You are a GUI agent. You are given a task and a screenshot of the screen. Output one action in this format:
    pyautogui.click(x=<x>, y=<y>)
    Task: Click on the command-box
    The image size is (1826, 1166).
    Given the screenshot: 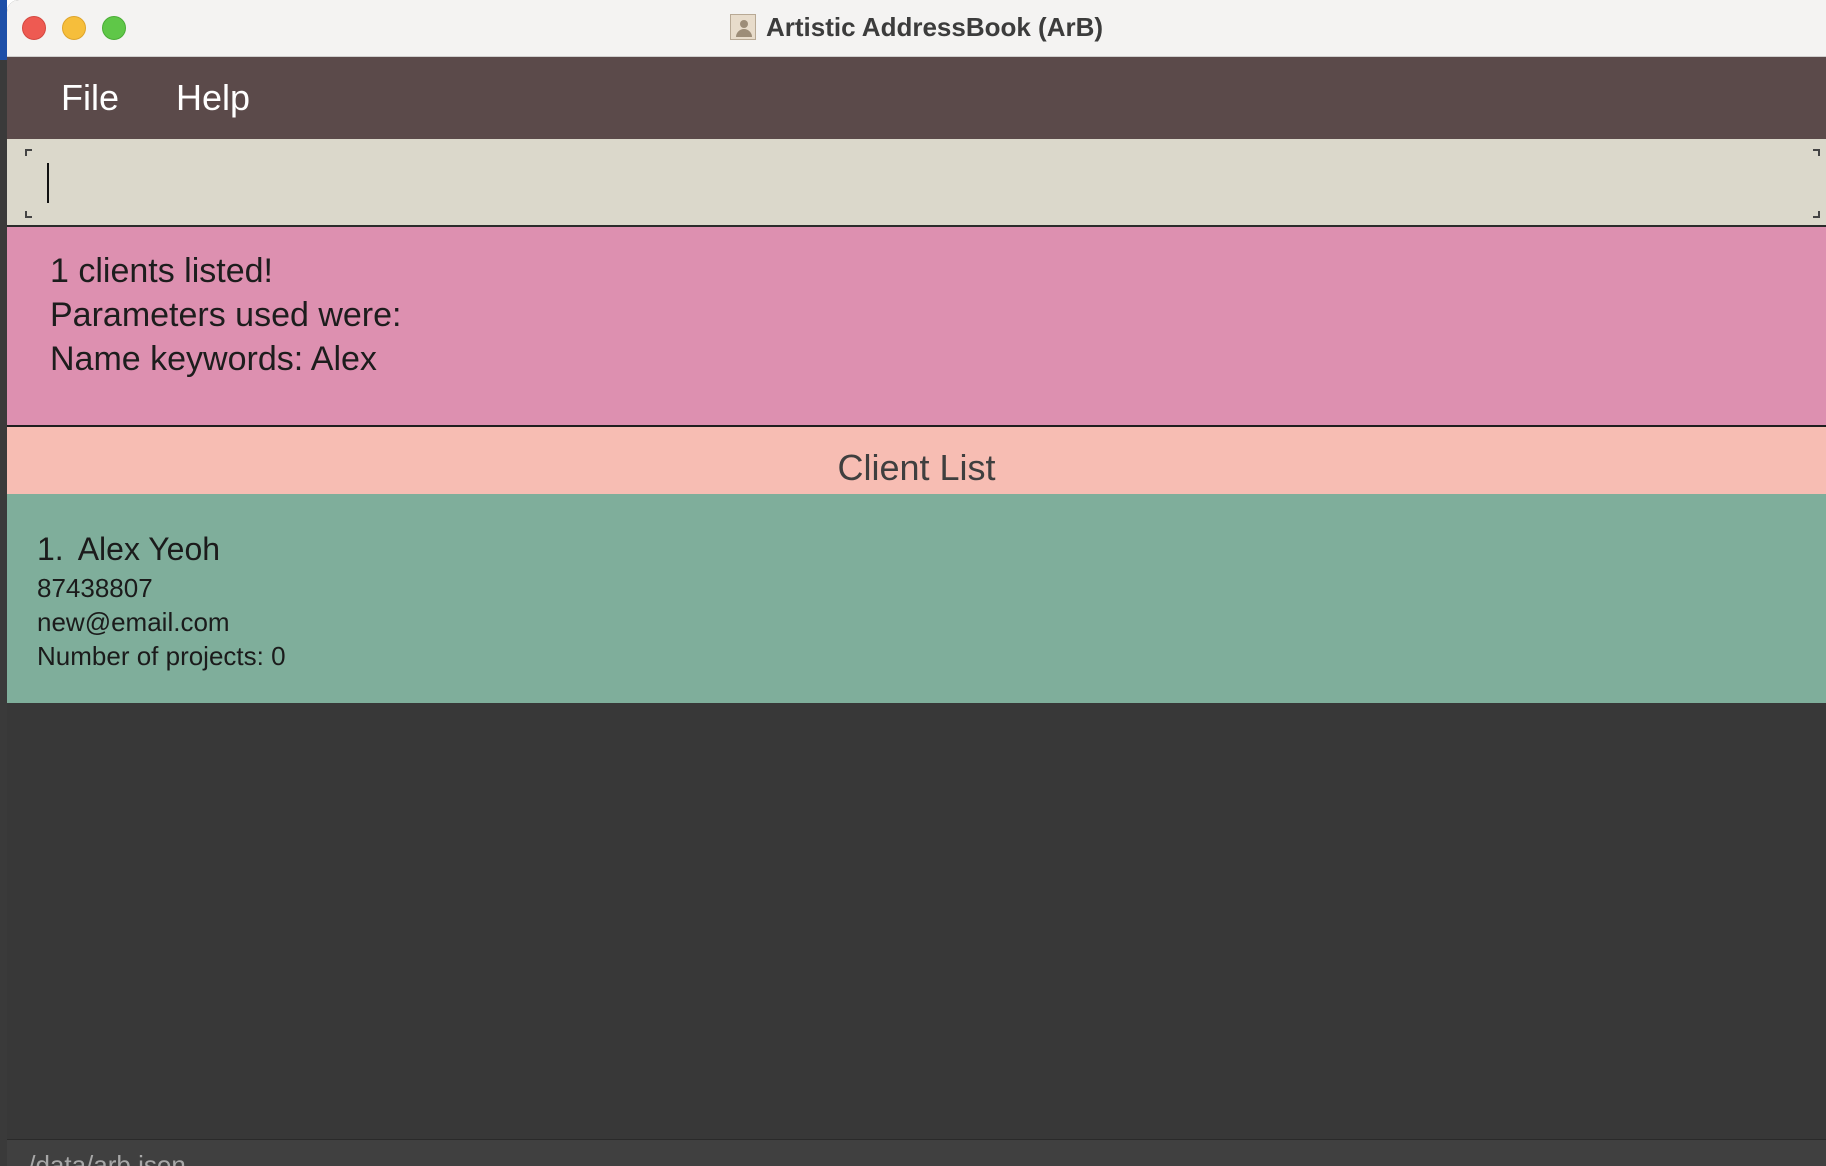 What is the action you would take?
    pyautogui.click(x=916, y=183)
    